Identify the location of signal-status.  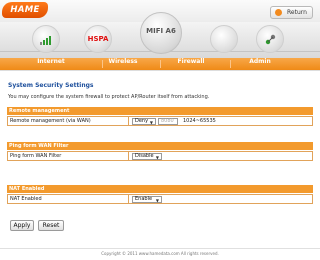
(46, 39).